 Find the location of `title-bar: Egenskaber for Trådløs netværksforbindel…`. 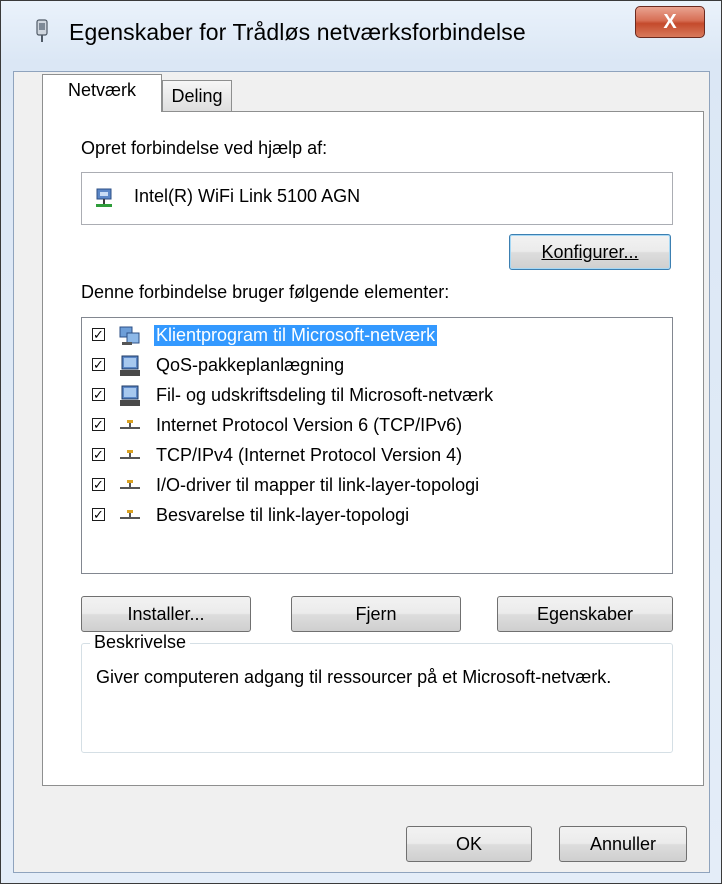

title-bar: Egenskaber for Trådløs netværksforbindel… is located at coordinates (361, 36).